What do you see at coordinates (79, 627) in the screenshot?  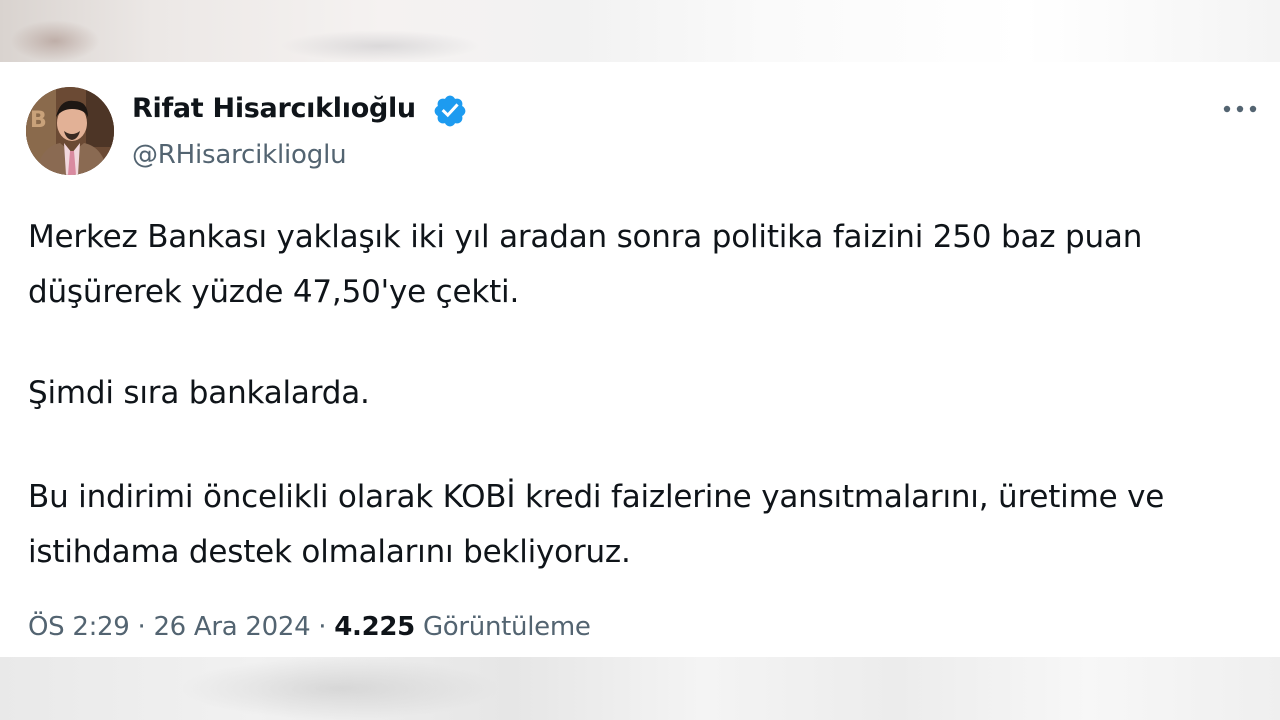 I see `tweet-time: ÖS 2:29` at bounding box center [79, 627].